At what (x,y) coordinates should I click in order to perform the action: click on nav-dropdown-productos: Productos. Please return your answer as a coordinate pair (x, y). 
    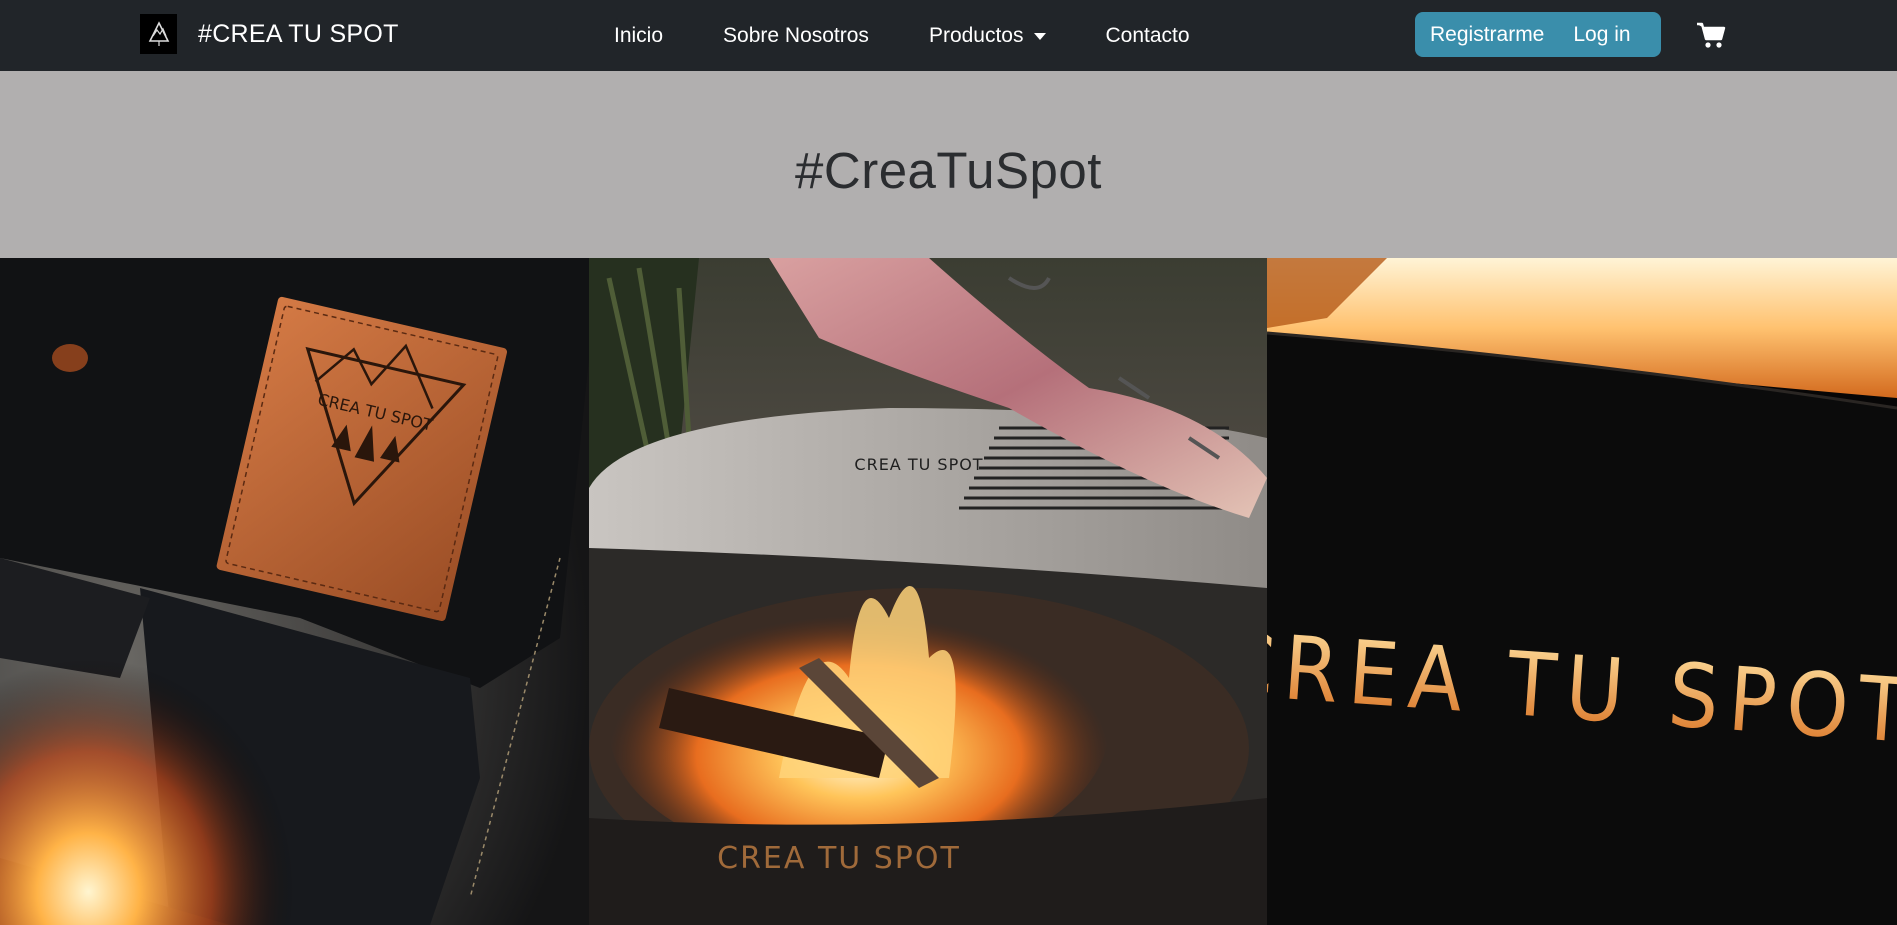
    Looking at the image, I should click on (987, 36).